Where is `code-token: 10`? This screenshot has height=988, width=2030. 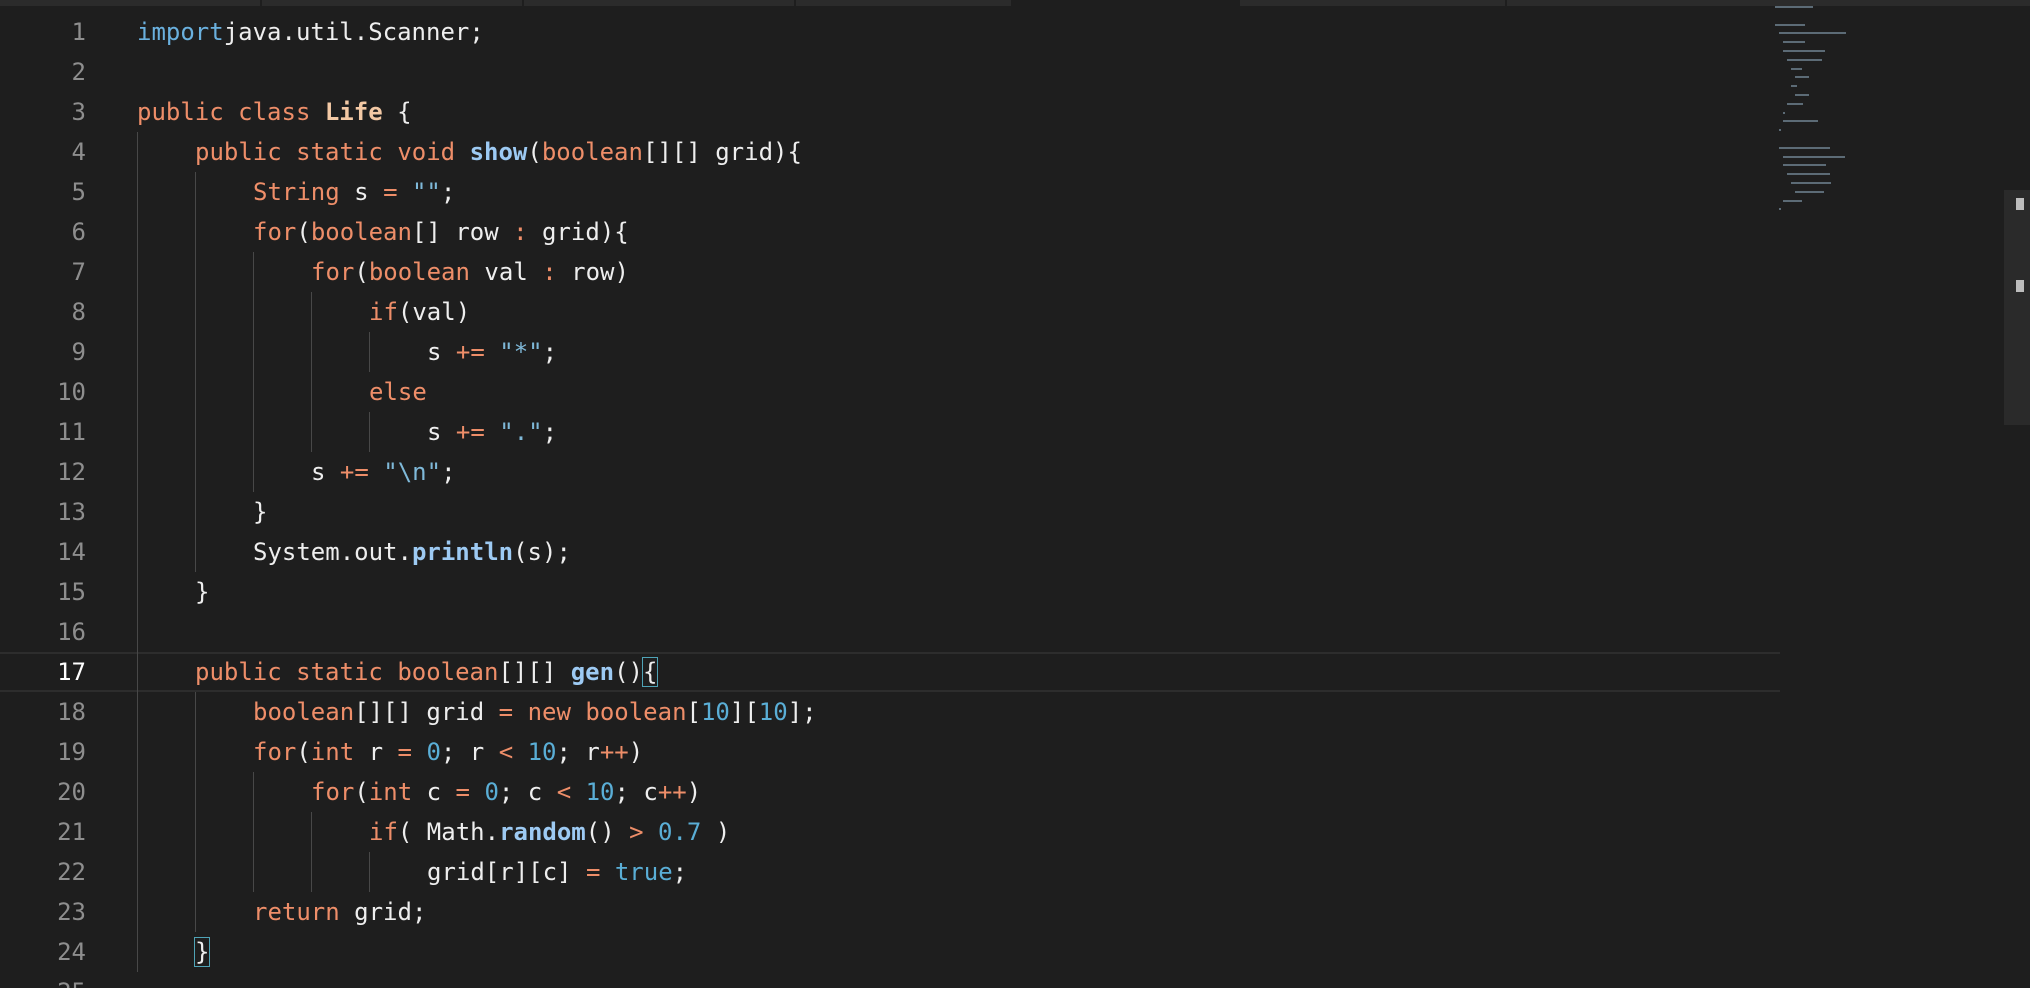 code-token: 10 is located at coordinates (542, 752).